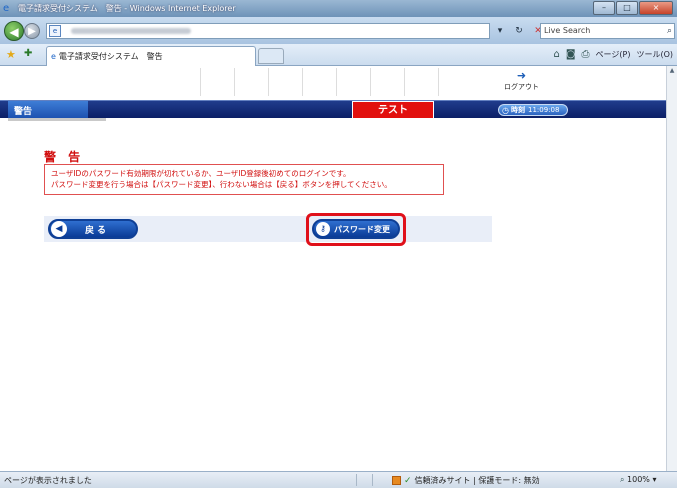 Image resolution: width=677 pixels, height=488 pixels. I want to click on print-icon: ⎙, so click(586, 54).